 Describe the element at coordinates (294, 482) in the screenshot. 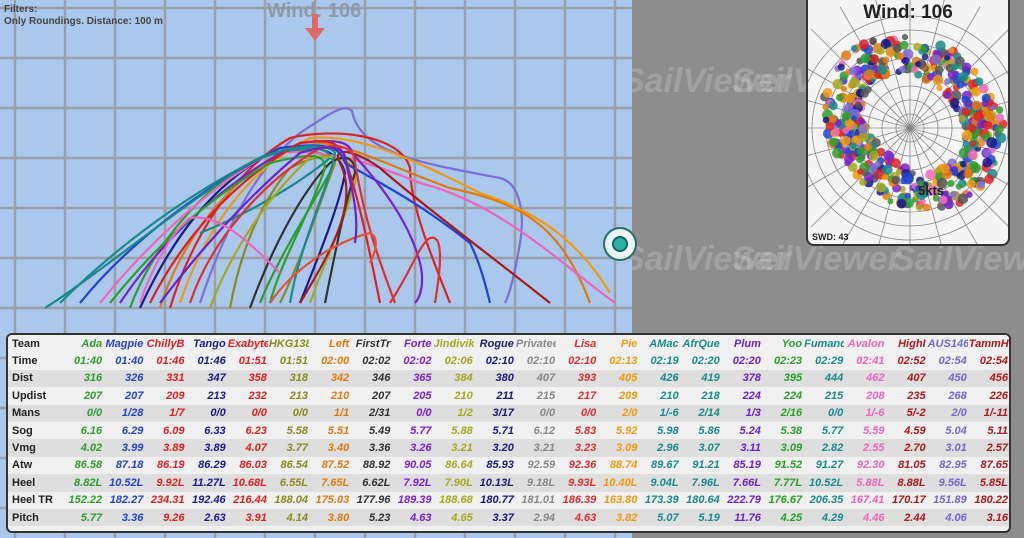

I see `stat-cell: 6.55L` at that location.